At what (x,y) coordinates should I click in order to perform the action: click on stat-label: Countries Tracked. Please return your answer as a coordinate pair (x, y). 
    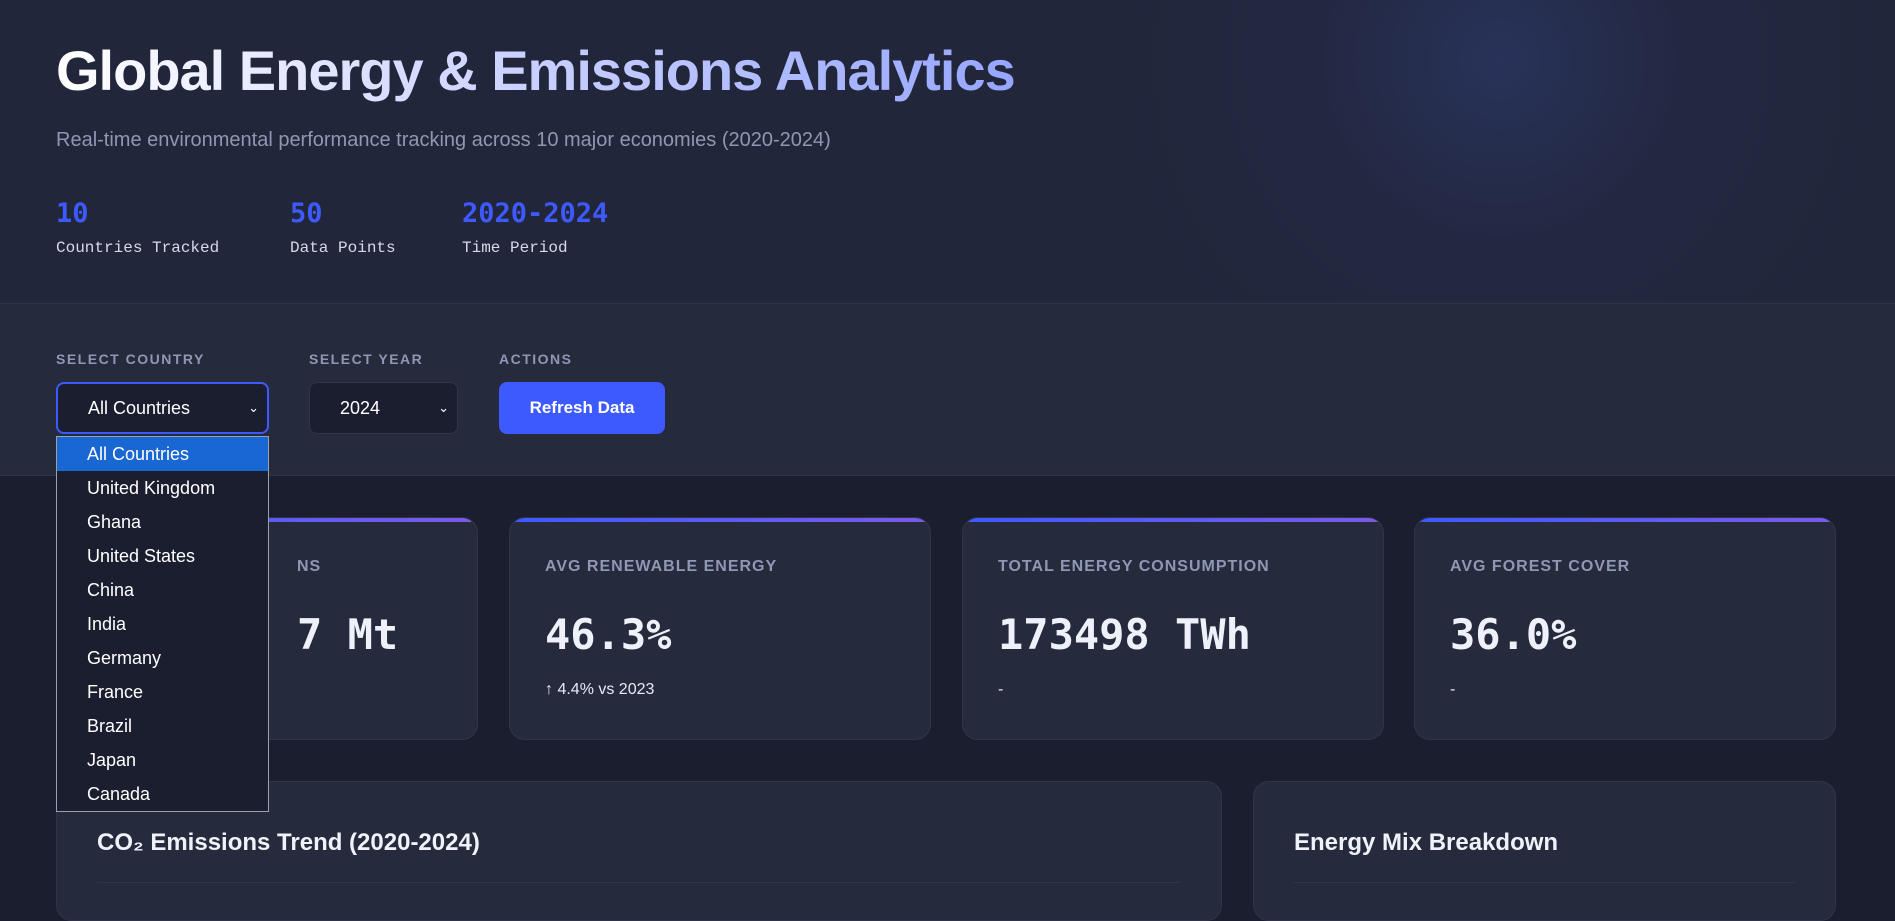
    Looking at the image, I should click on (138, 248).